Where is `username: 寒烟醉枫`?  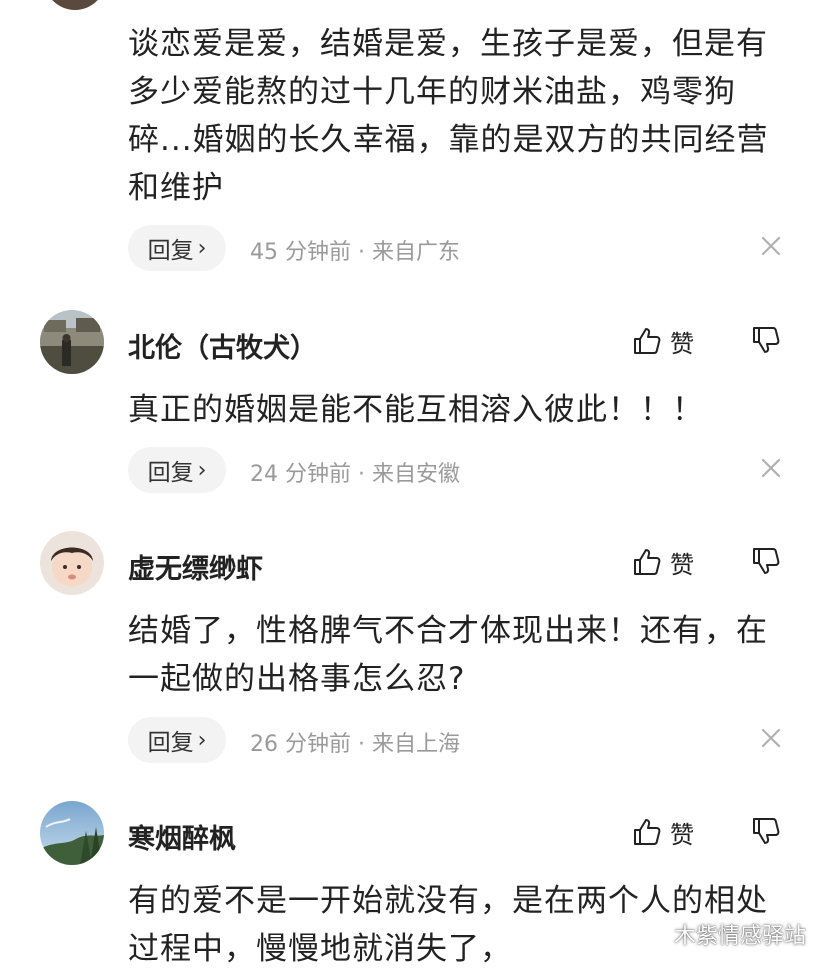 username: 寒烟醉枫 is located at coordinates (182, 836).